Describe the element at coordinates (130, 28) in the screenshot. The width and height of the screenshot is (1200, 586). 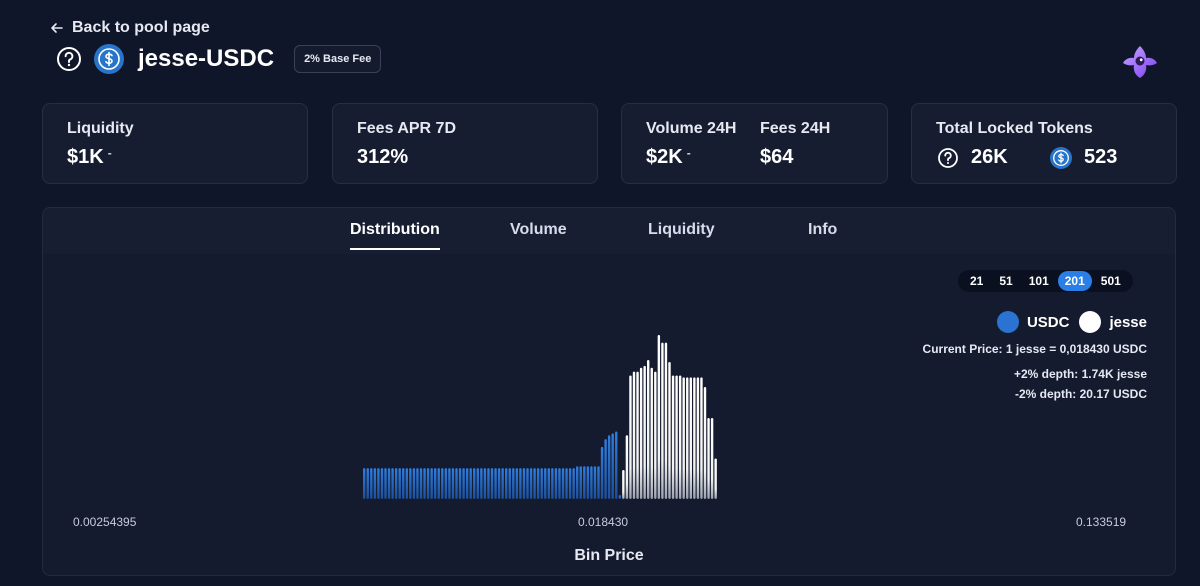
I see `back-to-pool-link: Back to pool page` at that location.